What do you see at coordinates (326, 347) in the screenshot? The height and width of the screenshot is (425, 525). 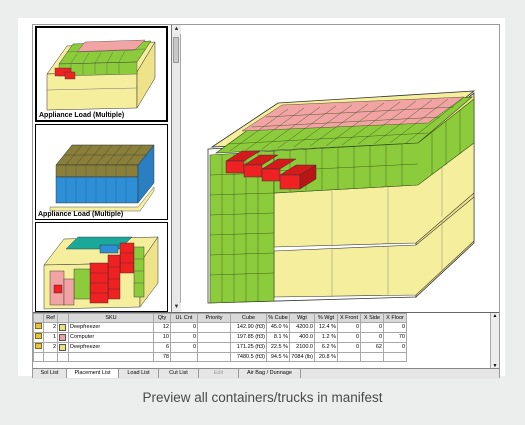 I see `cell-pwgt: 6.2 %` at bounding box center [326, 347].